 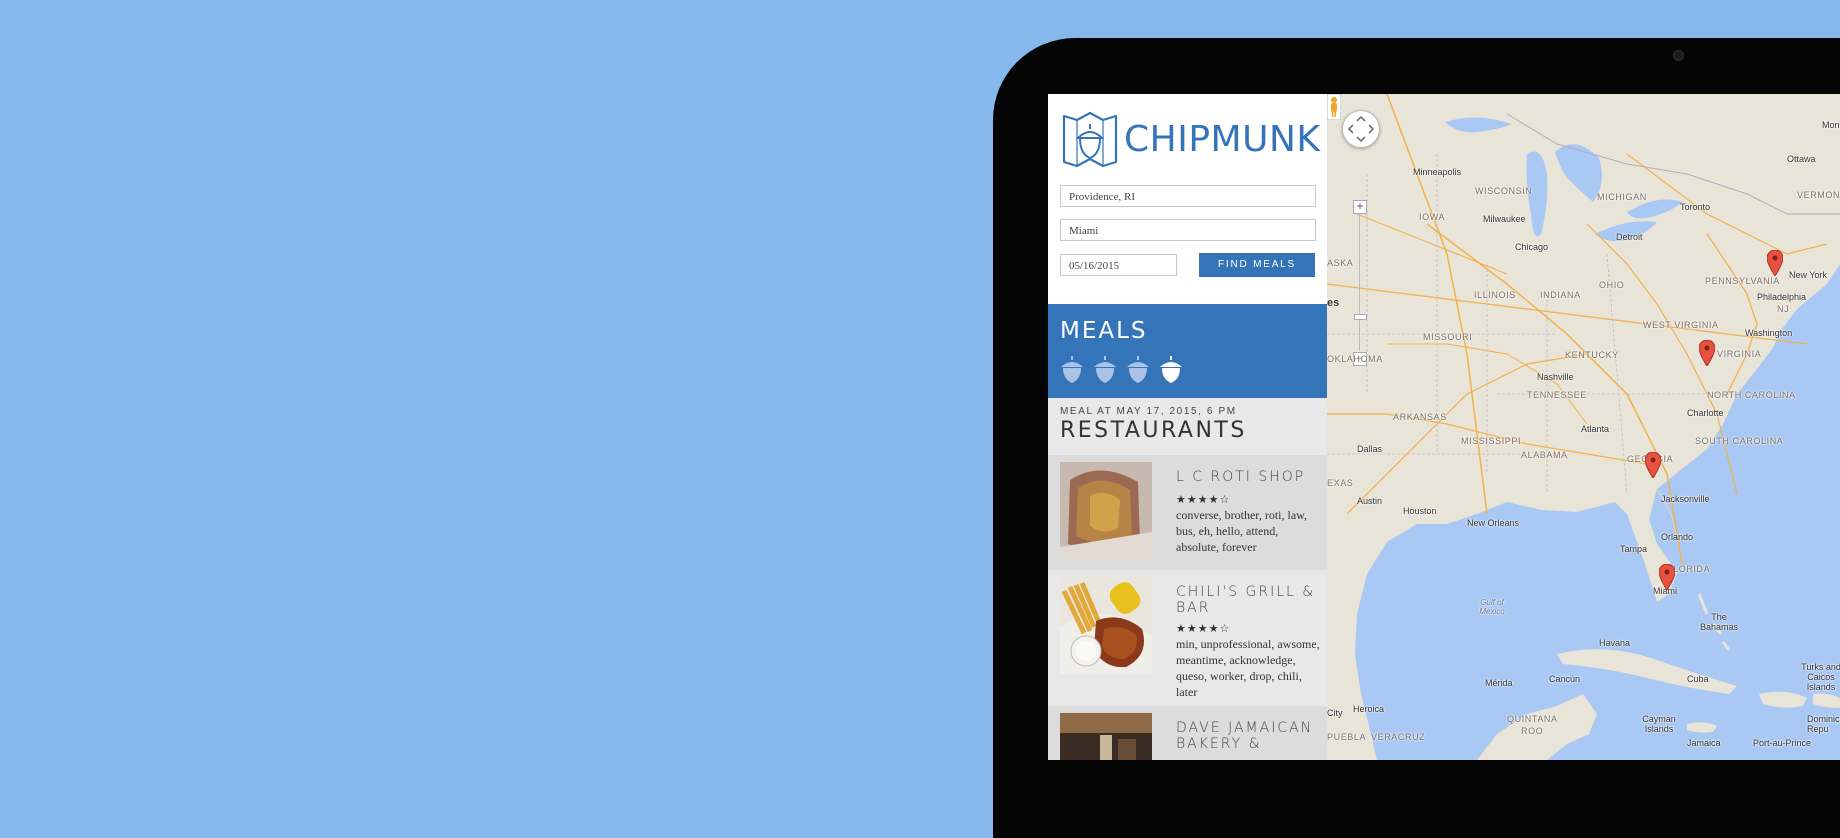 What do you see at coordinates (1448, 337) in the screenshot?
I see `map-label-missouri: MISSOURI` at bounding box center [1448, 337].